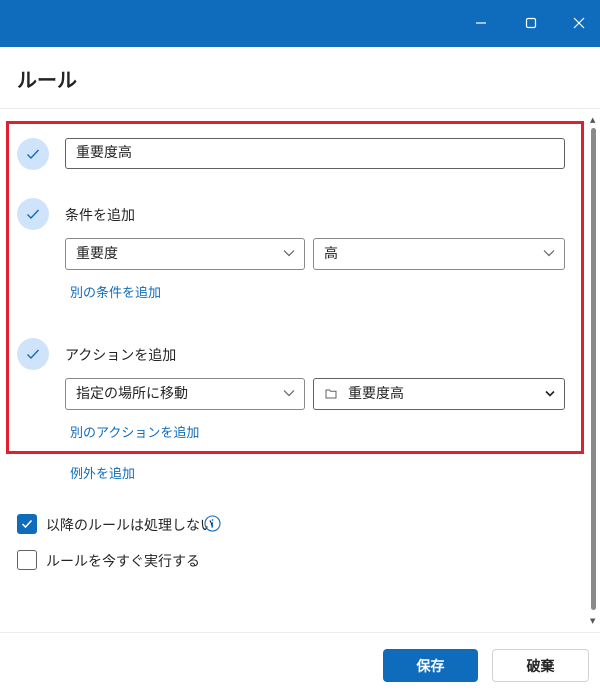 This screenshot has width=600, height=696. Describe the element at coordinates (300, 108) in the screenshot. I see `title-divider` at that location.